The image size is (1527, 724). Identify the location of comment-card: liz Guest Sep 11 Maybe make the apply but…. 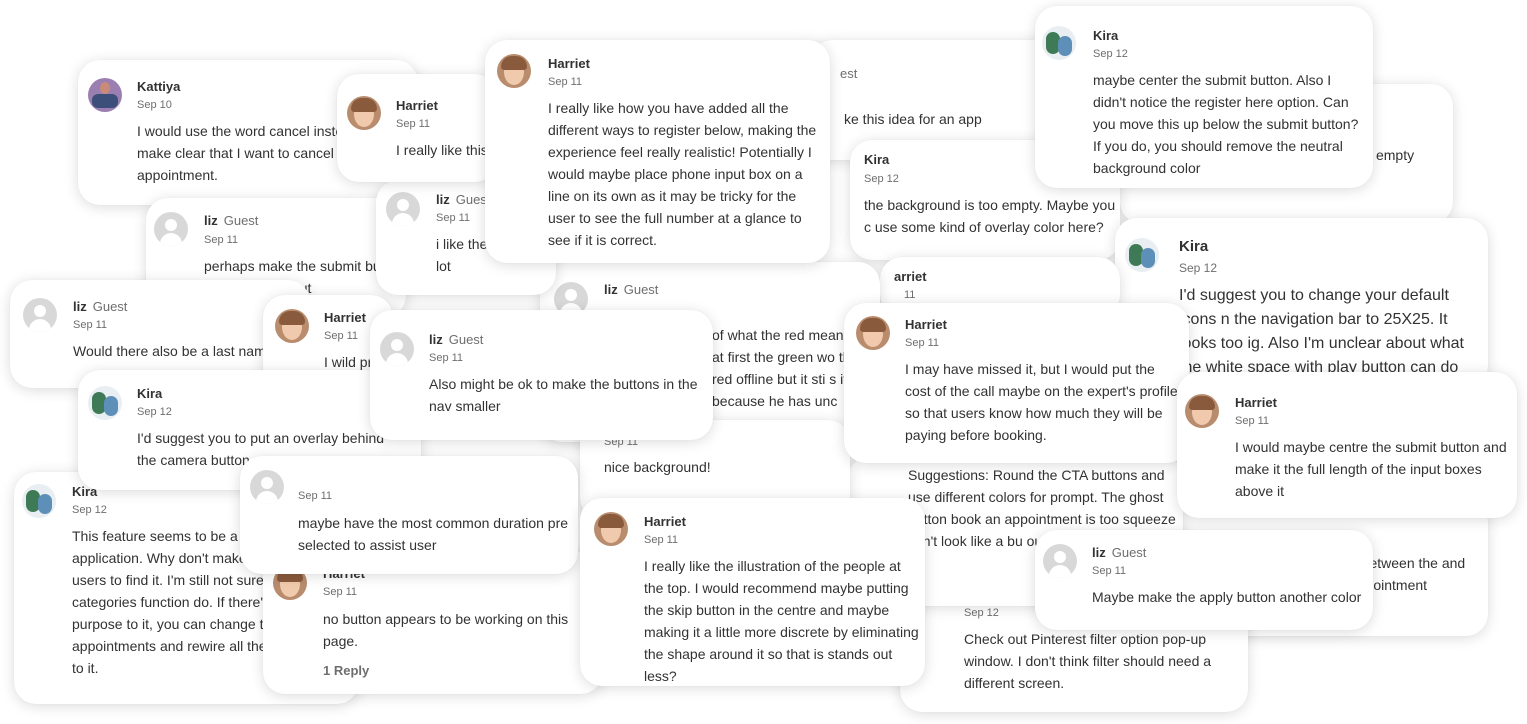
(1204, 580).